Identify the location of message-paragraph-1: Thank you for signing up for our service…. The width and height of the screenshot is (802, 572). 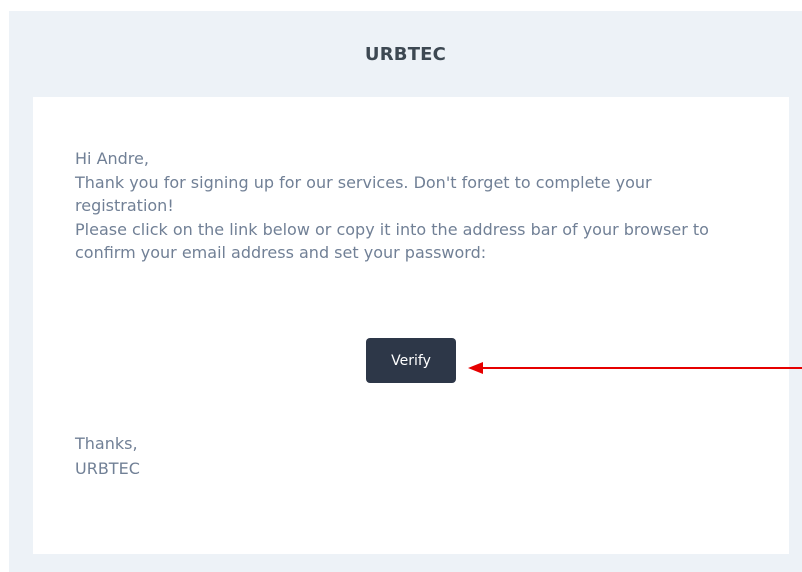
(363, 194).